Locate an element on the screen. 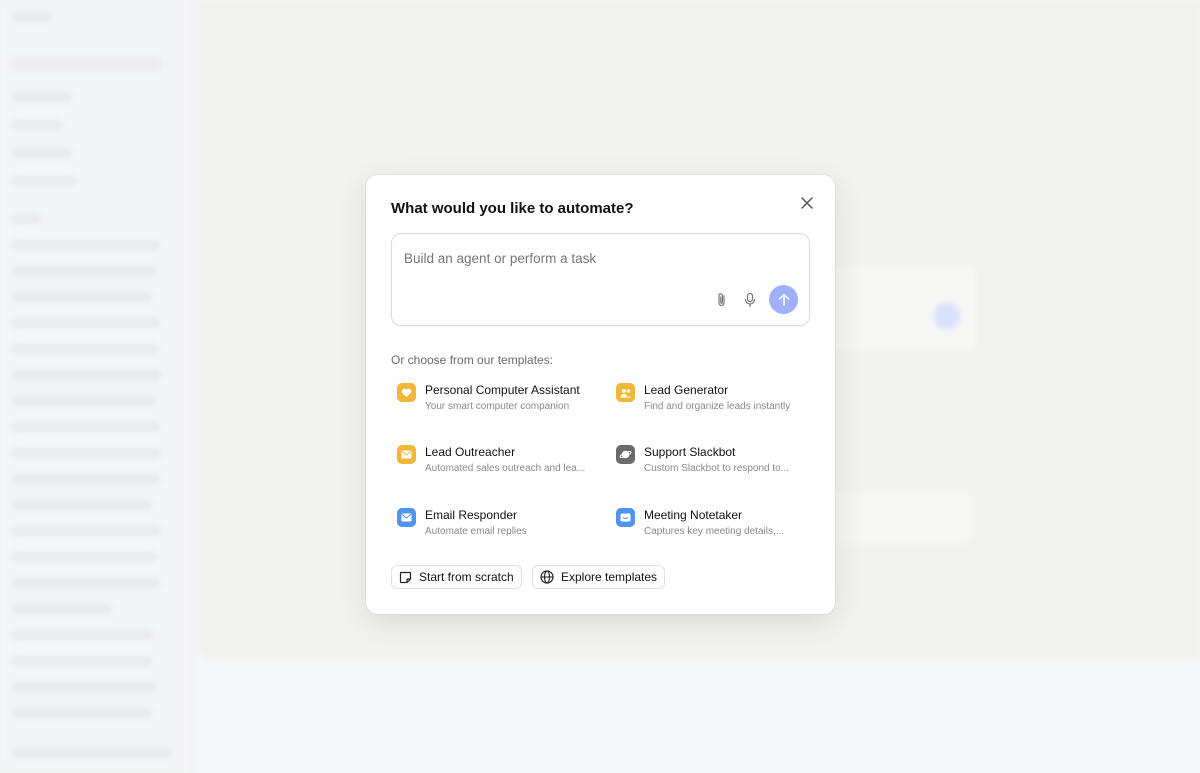 Image resolution: width=1200 pixels, height=773 pixels. chat-icon is located at coordinates (625, 517).